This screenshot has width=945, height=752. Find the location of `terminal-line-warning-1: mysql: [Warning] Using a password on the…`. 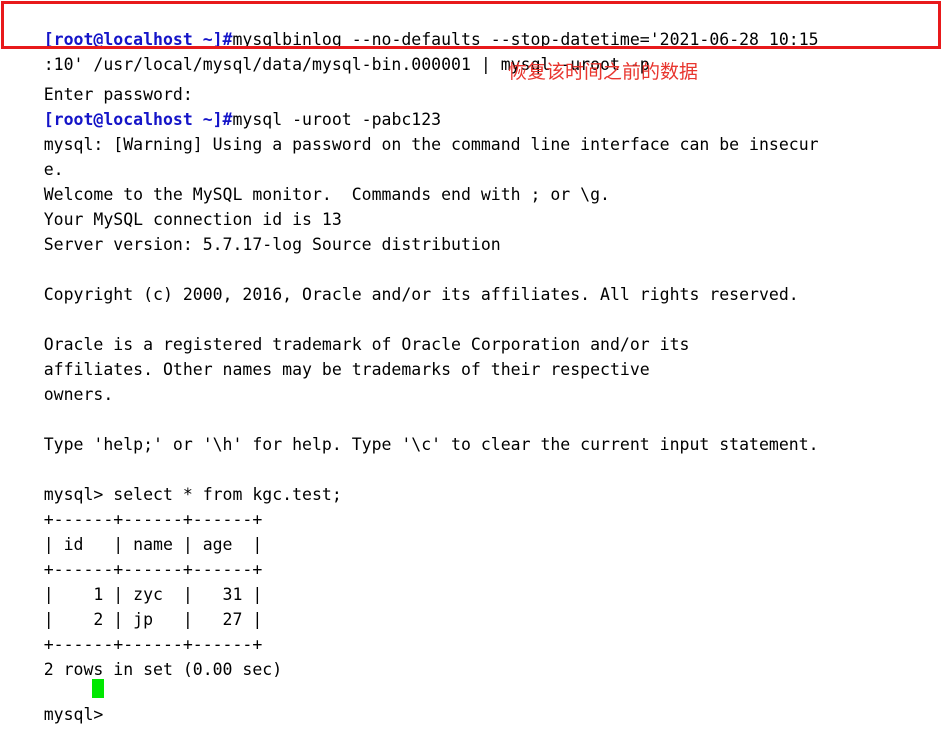

terminal-line-warning-1: mysql: [Warning] Using a password on the… is located at coordinates (411, 130).